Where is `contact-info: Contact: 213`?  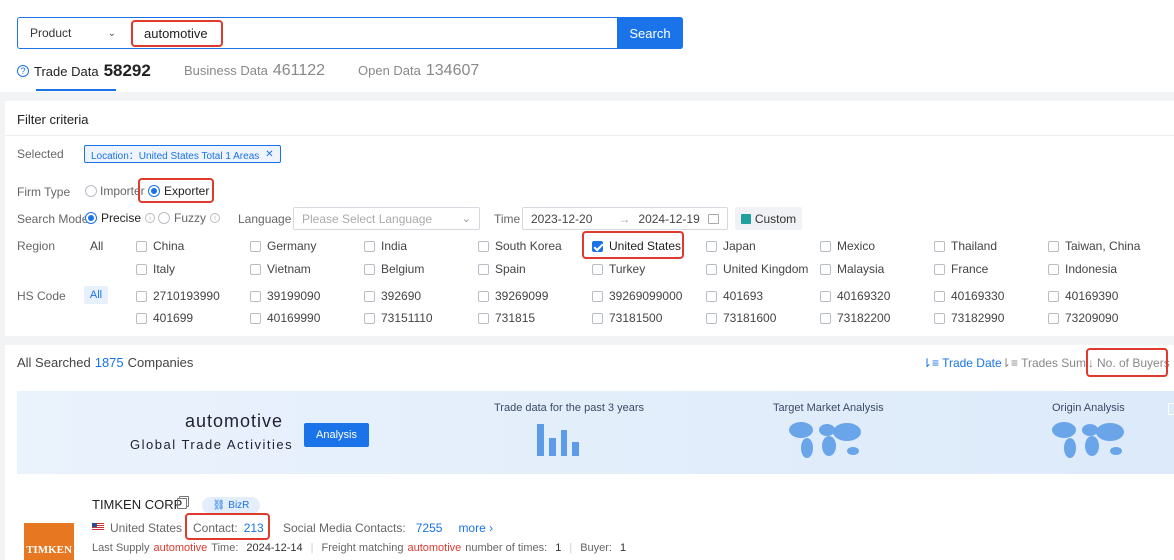 contact-info: Contact: 213 is located at coordinates (228, 528).